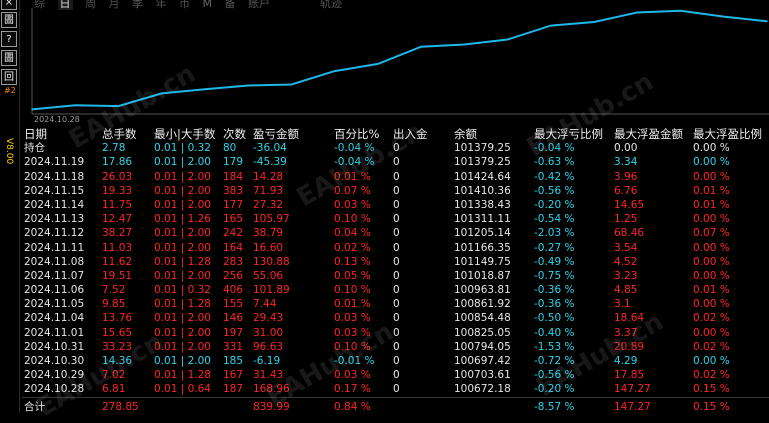 The width and height of the screenshot is (769, 423). What do you see at coordinates (352, 406) in the screenshot?
I see `total-percent: 0.84 %` at bounding box center [352, 406].